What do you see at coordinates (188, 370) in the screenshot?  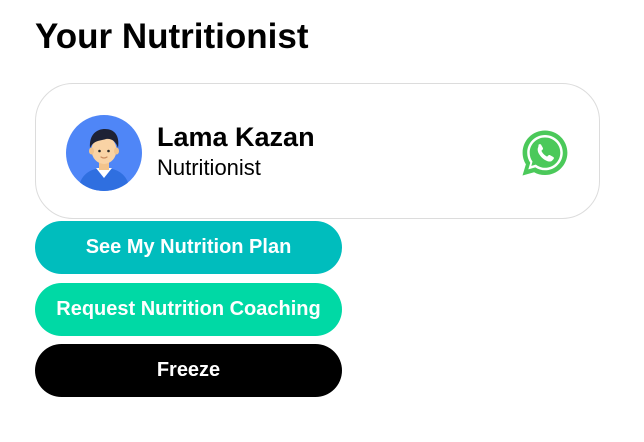 I see `freeze-button: Freeze` at bounding box center [188, 370].